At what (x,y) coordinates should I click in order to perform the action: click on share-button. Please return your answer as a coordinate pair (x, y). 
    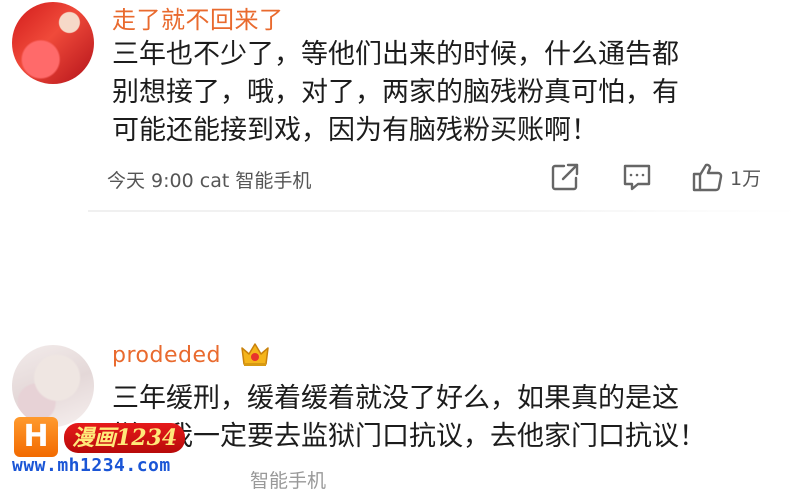
    Looking at the image, I should click on (565, 177).